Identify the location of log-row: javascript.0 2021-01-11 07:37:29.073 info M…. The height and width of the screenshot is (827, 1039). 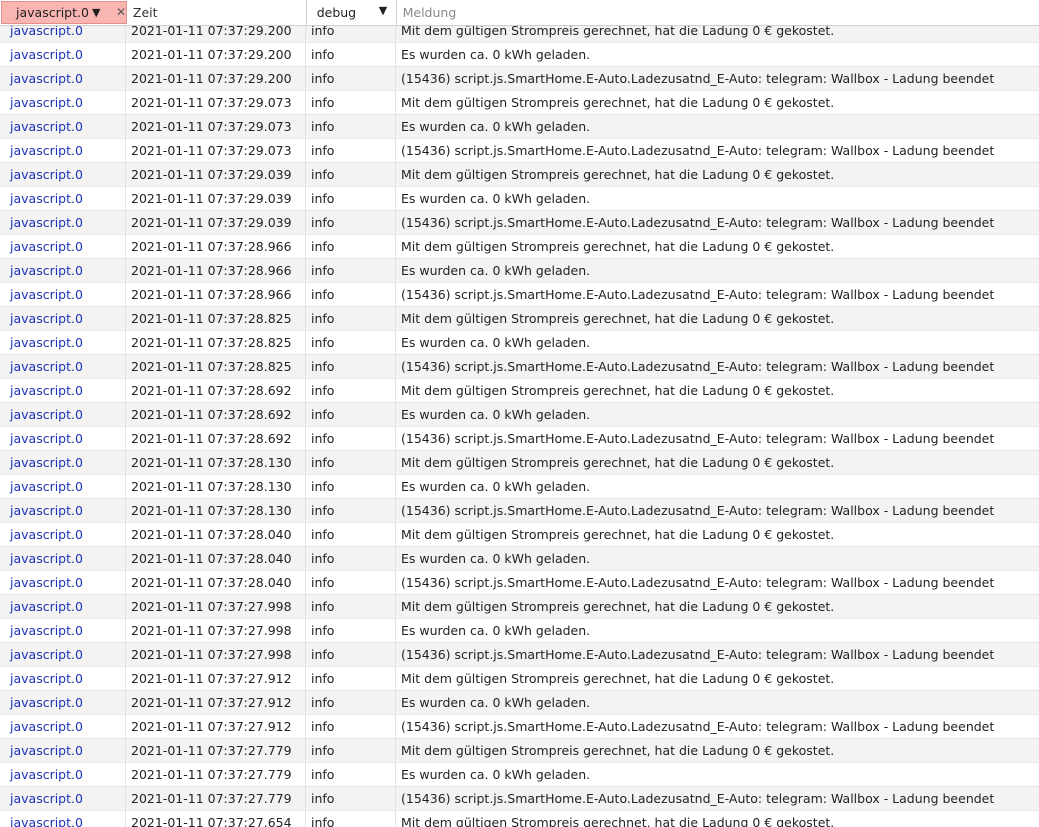
(519, 103).